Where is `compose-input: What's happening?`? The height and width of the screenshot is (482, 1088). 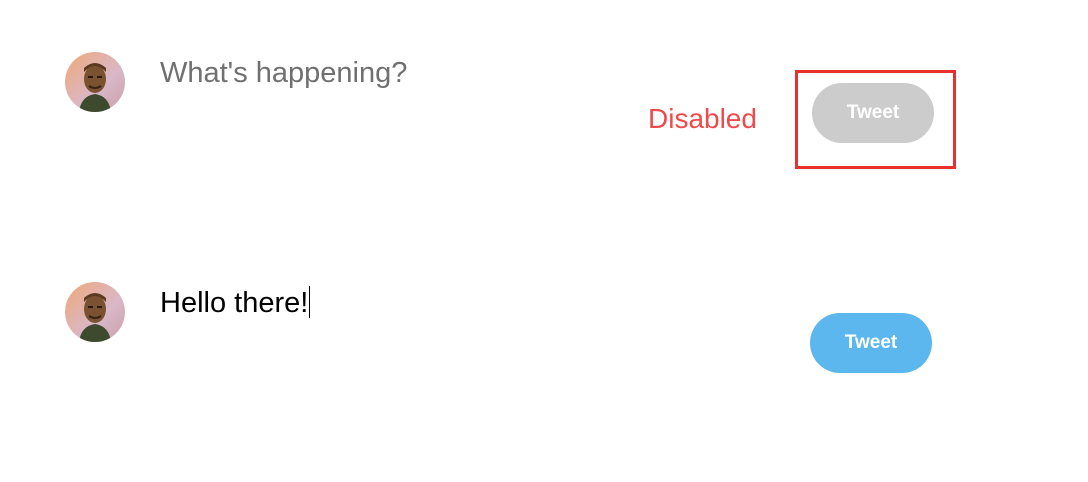
compose-input: What's happening? is located at coordinates (283, 73).